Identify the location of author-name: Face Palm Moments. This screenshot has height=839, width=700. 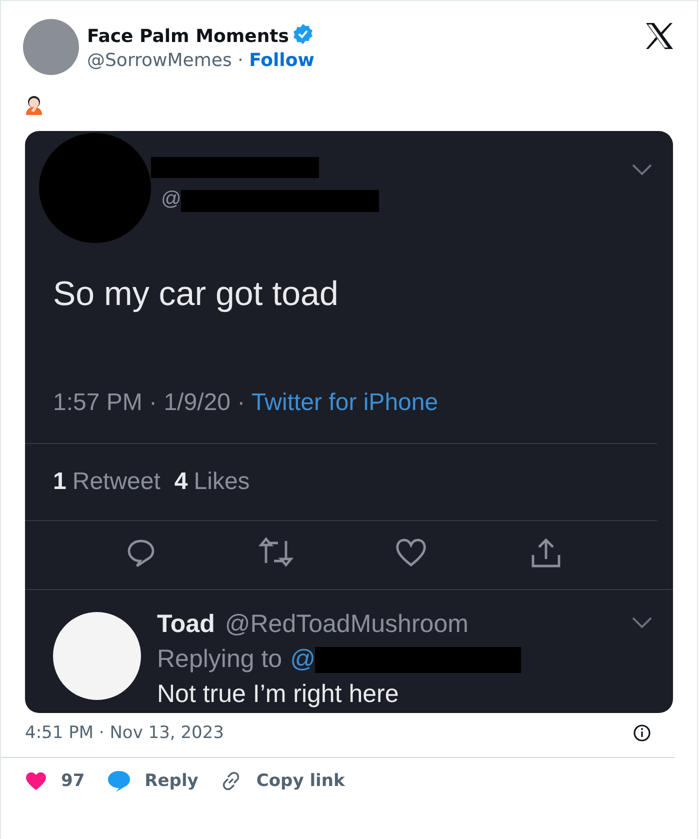
(188, 36).